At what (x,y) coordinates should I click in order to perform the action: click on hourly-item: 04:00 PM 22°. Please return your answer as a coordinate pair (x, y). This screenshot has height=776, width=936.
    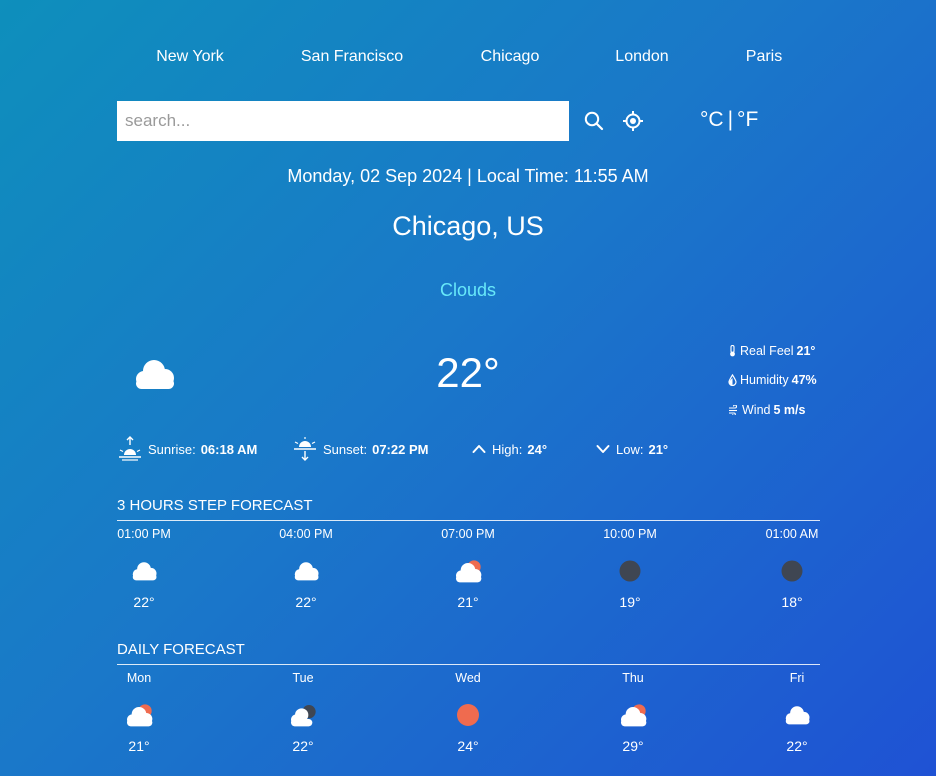
    Looking at the image, I should click on (306, 568).